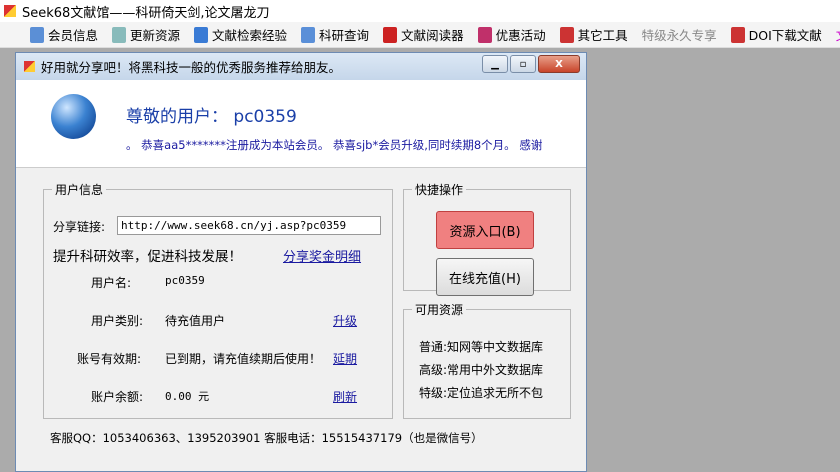 Image resolution: width=840 pixels, height=472 pixels. Describe the element at coordinates (481, 347) in the screenshot. I see `resource-item: 普通:知网等中文数据库` at that location.